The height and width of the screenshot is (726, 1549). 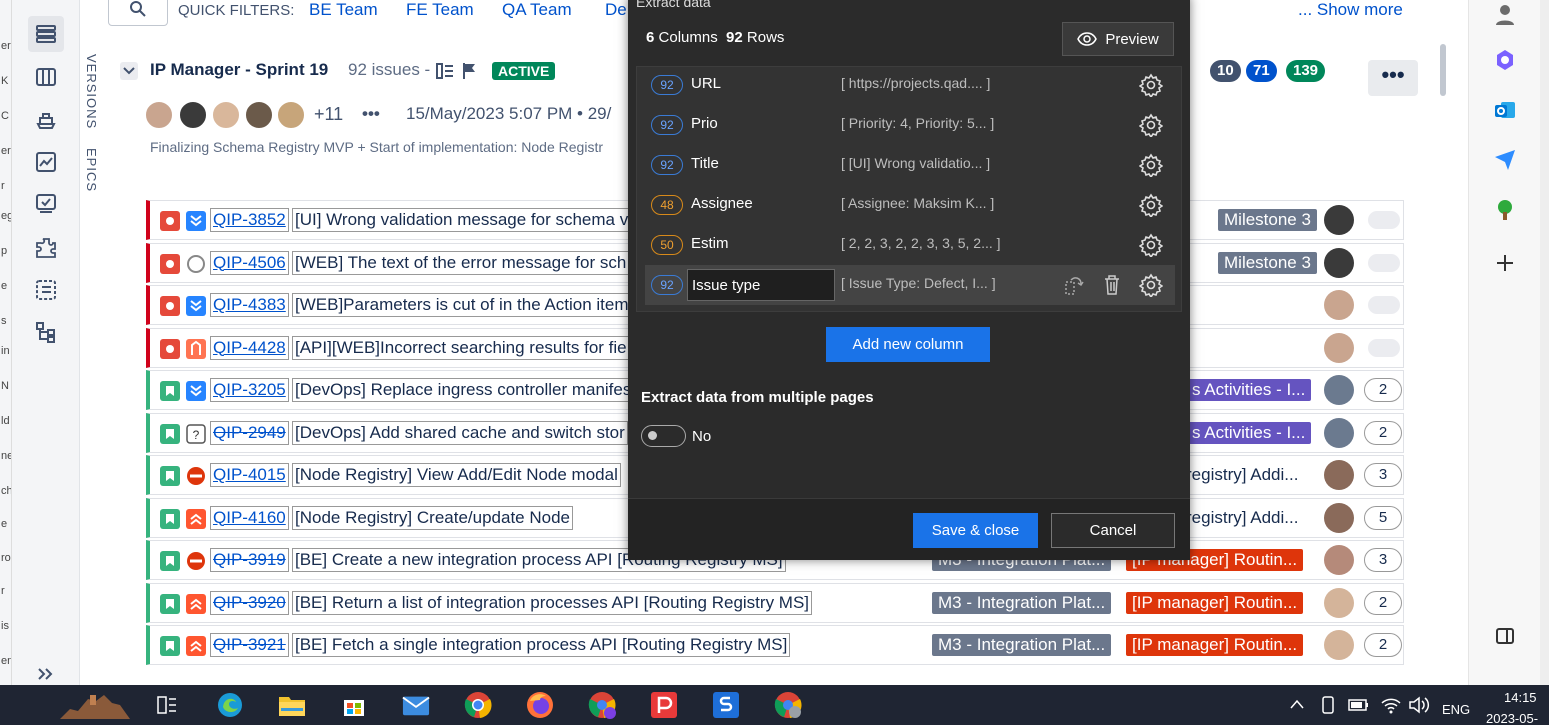 What do you see at coordinates (910, 285) in the screenshot?
I see `column-row-editing: 92 [ Issue Type: Defect, I... ]` at bounding box center [910, 285].